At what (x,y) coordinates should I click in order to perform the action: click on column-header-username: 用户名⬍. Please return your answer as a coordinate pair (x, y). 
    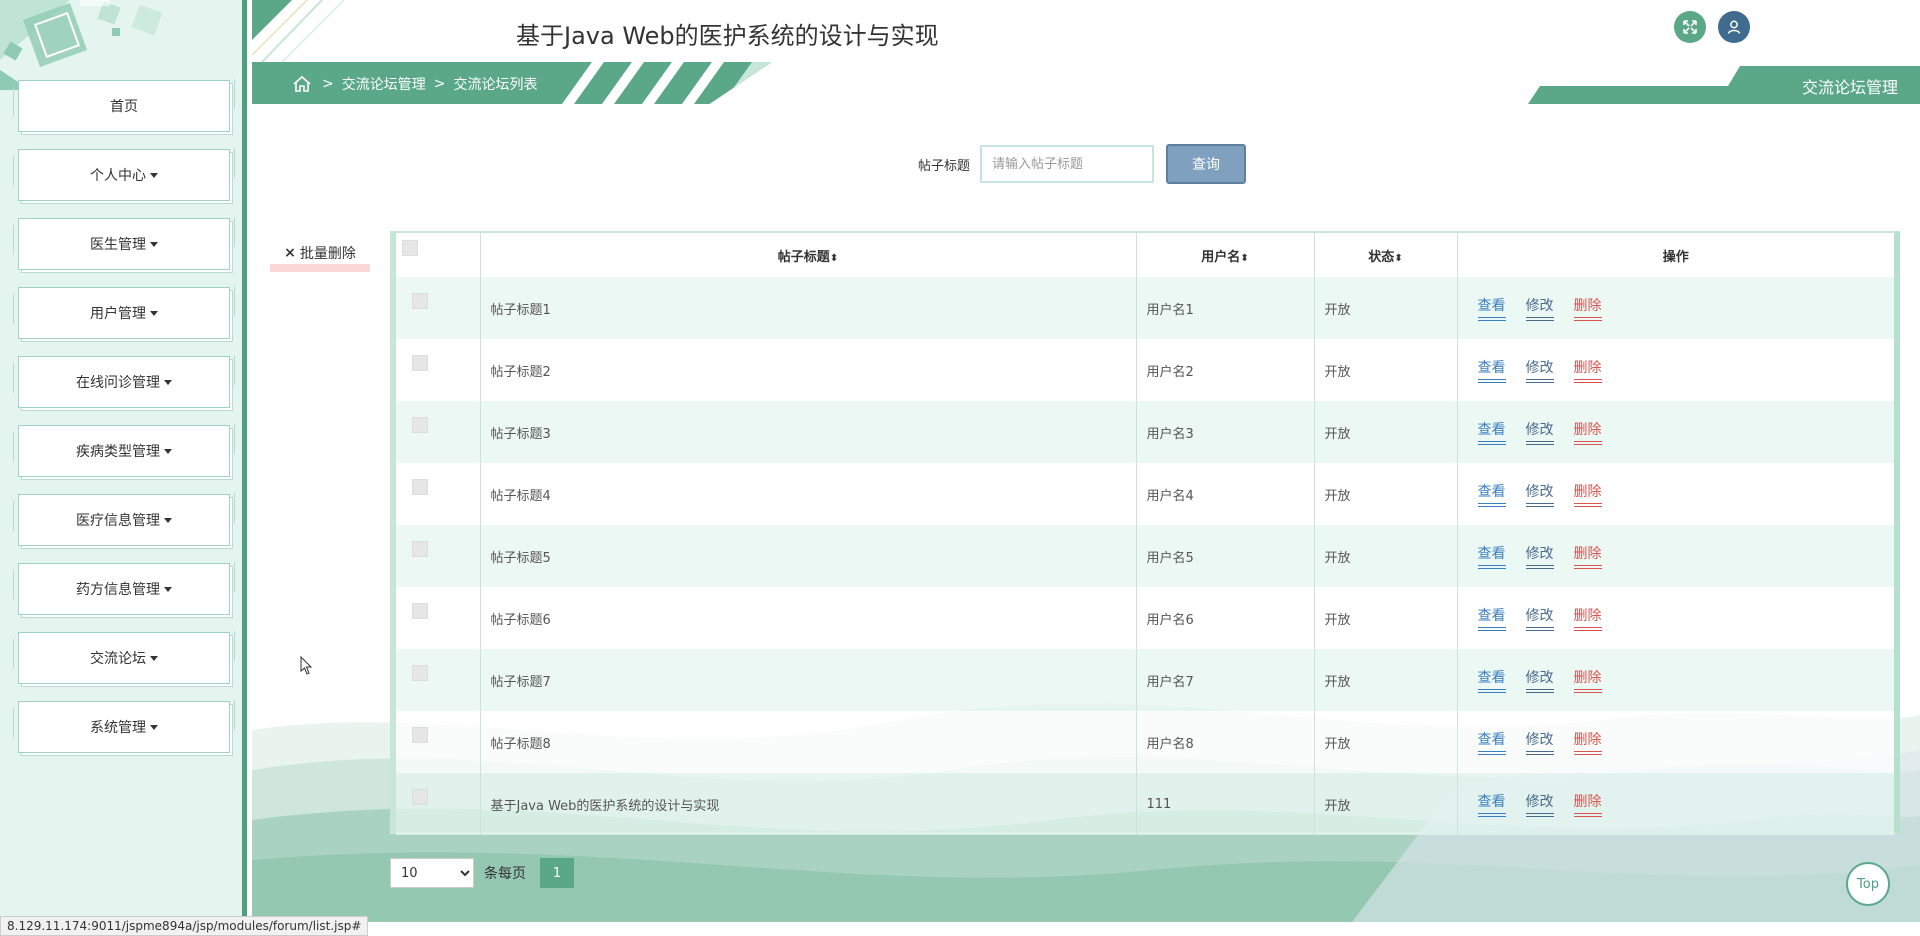
    Looking at the image, I should click on (1225, 255).